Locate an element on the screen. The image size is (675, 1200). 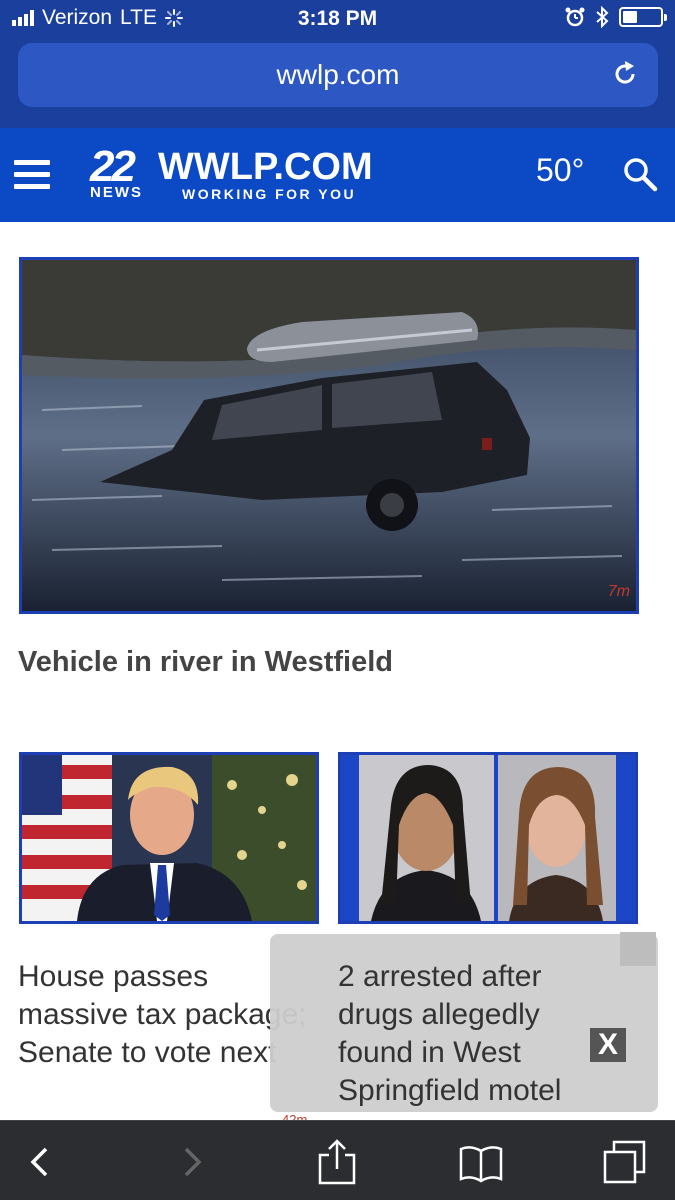
main-story-headline: Vehicle in river in Westfield is located at coordinates (205, 662).